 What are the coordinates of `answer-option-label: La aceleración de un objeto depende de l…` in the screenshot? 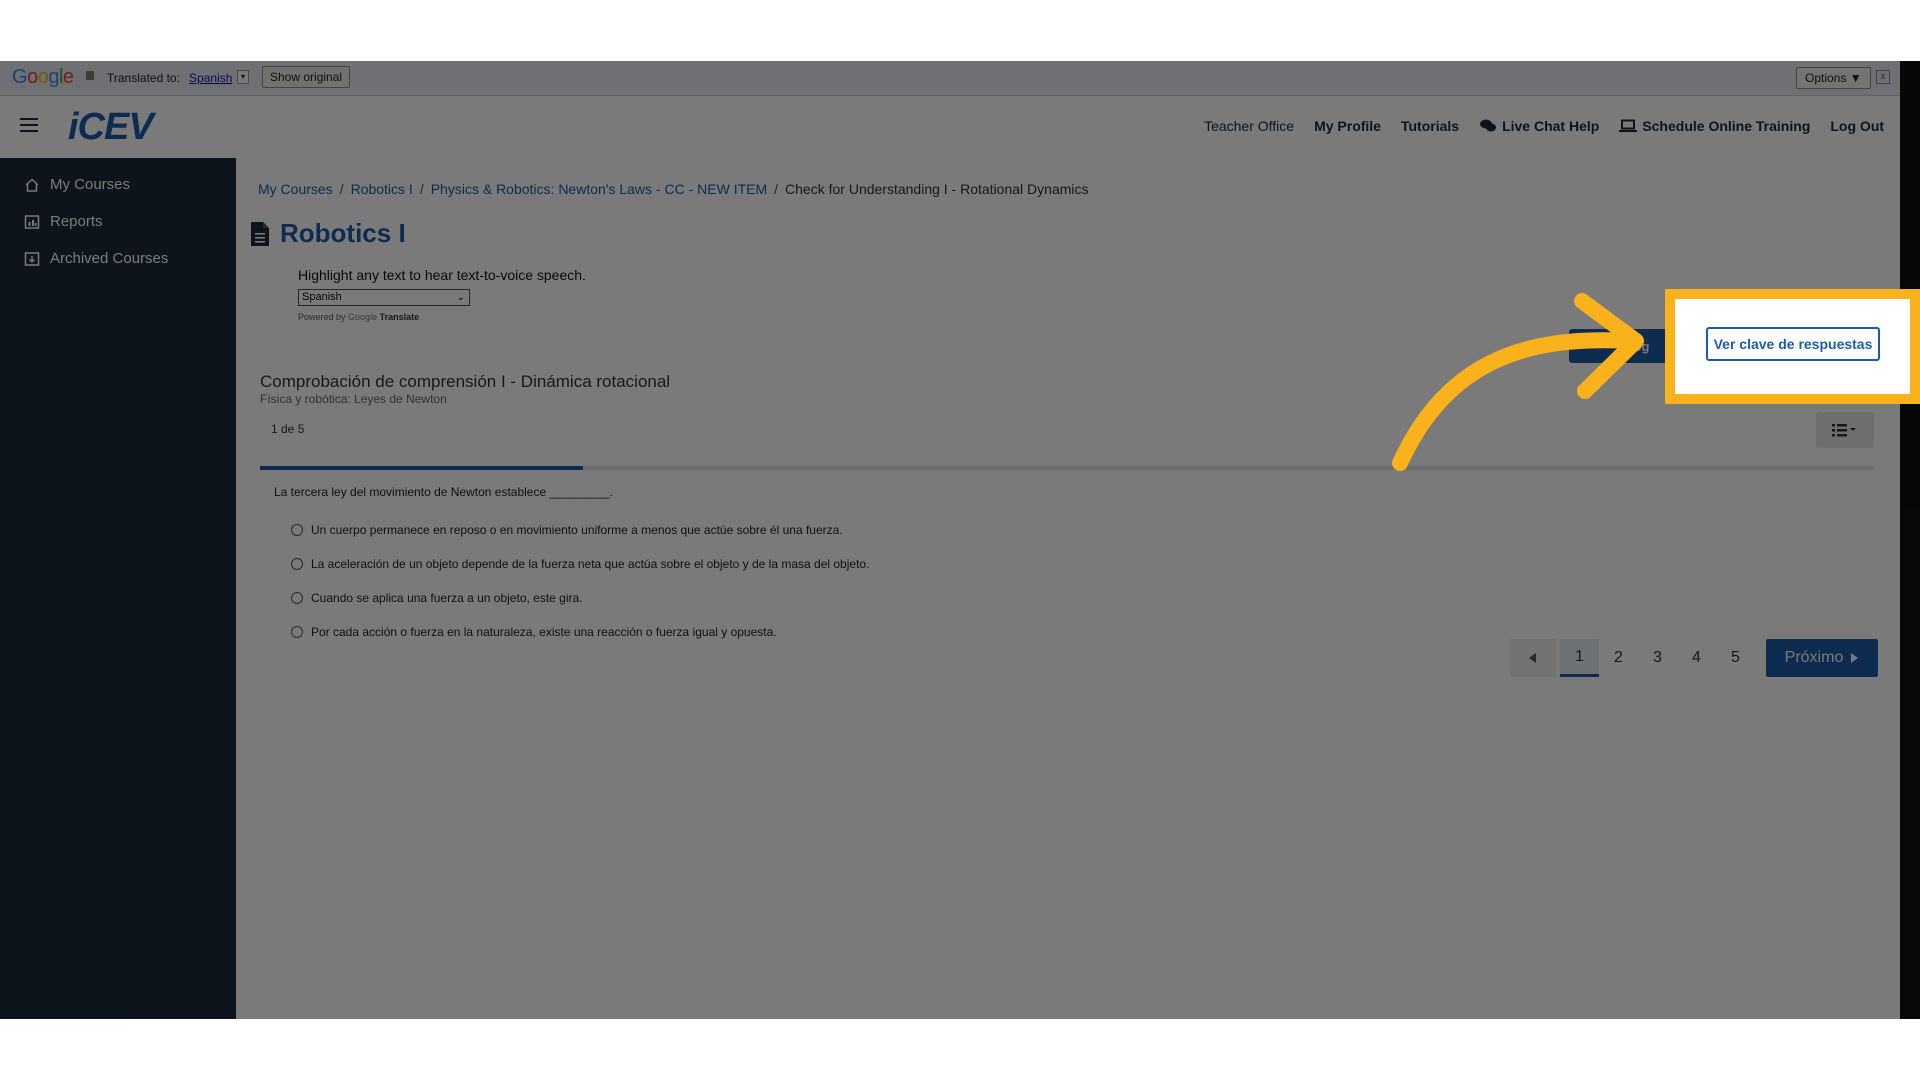 It's located at (590, 564).